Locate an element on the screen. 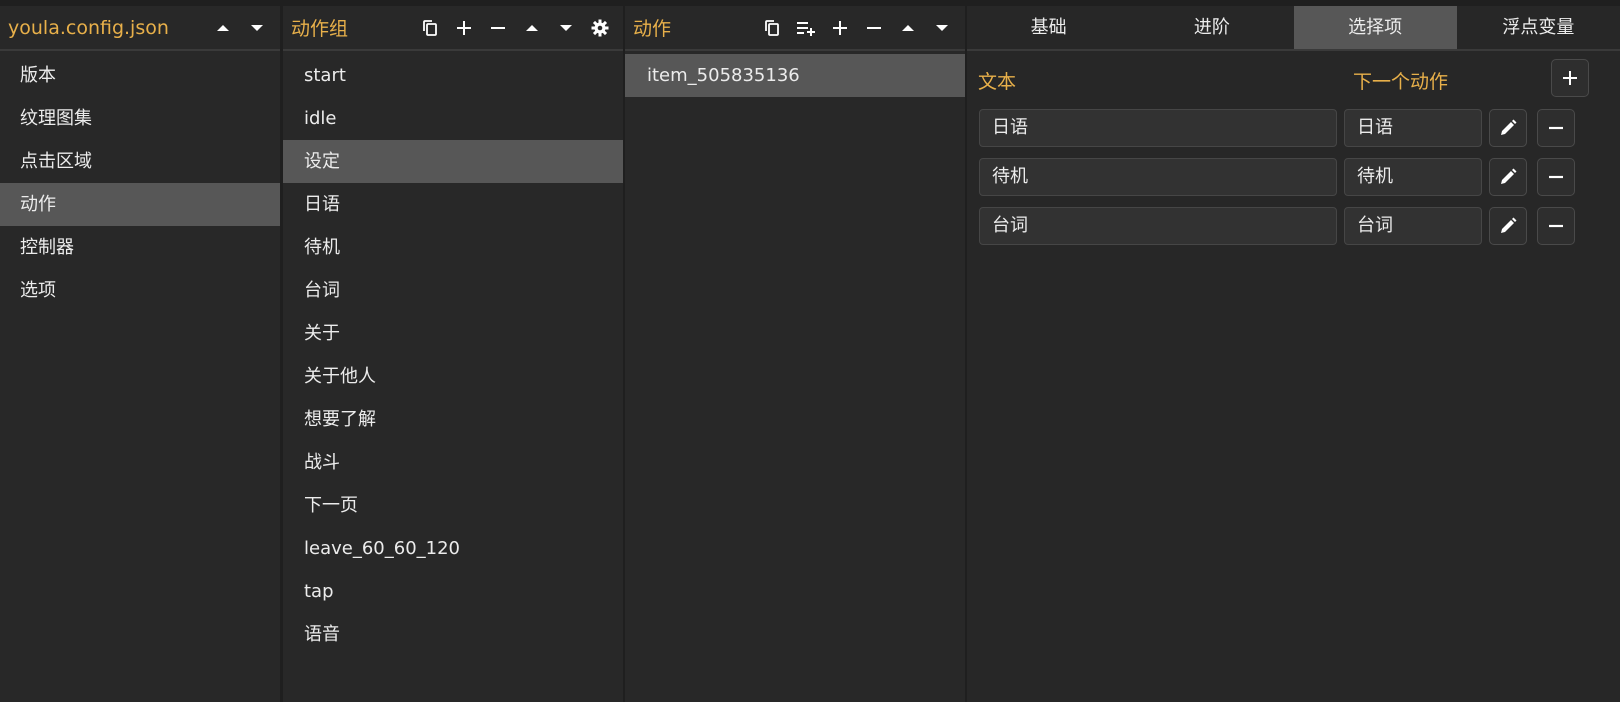  tab-1: 进阶 is located at coordinates (1211, 27).